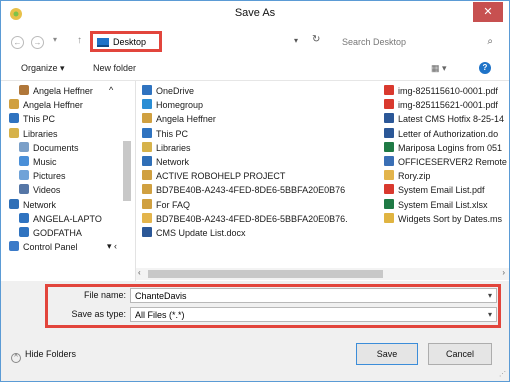  I want to click on sidebar-item: Music, so click(38, 163).